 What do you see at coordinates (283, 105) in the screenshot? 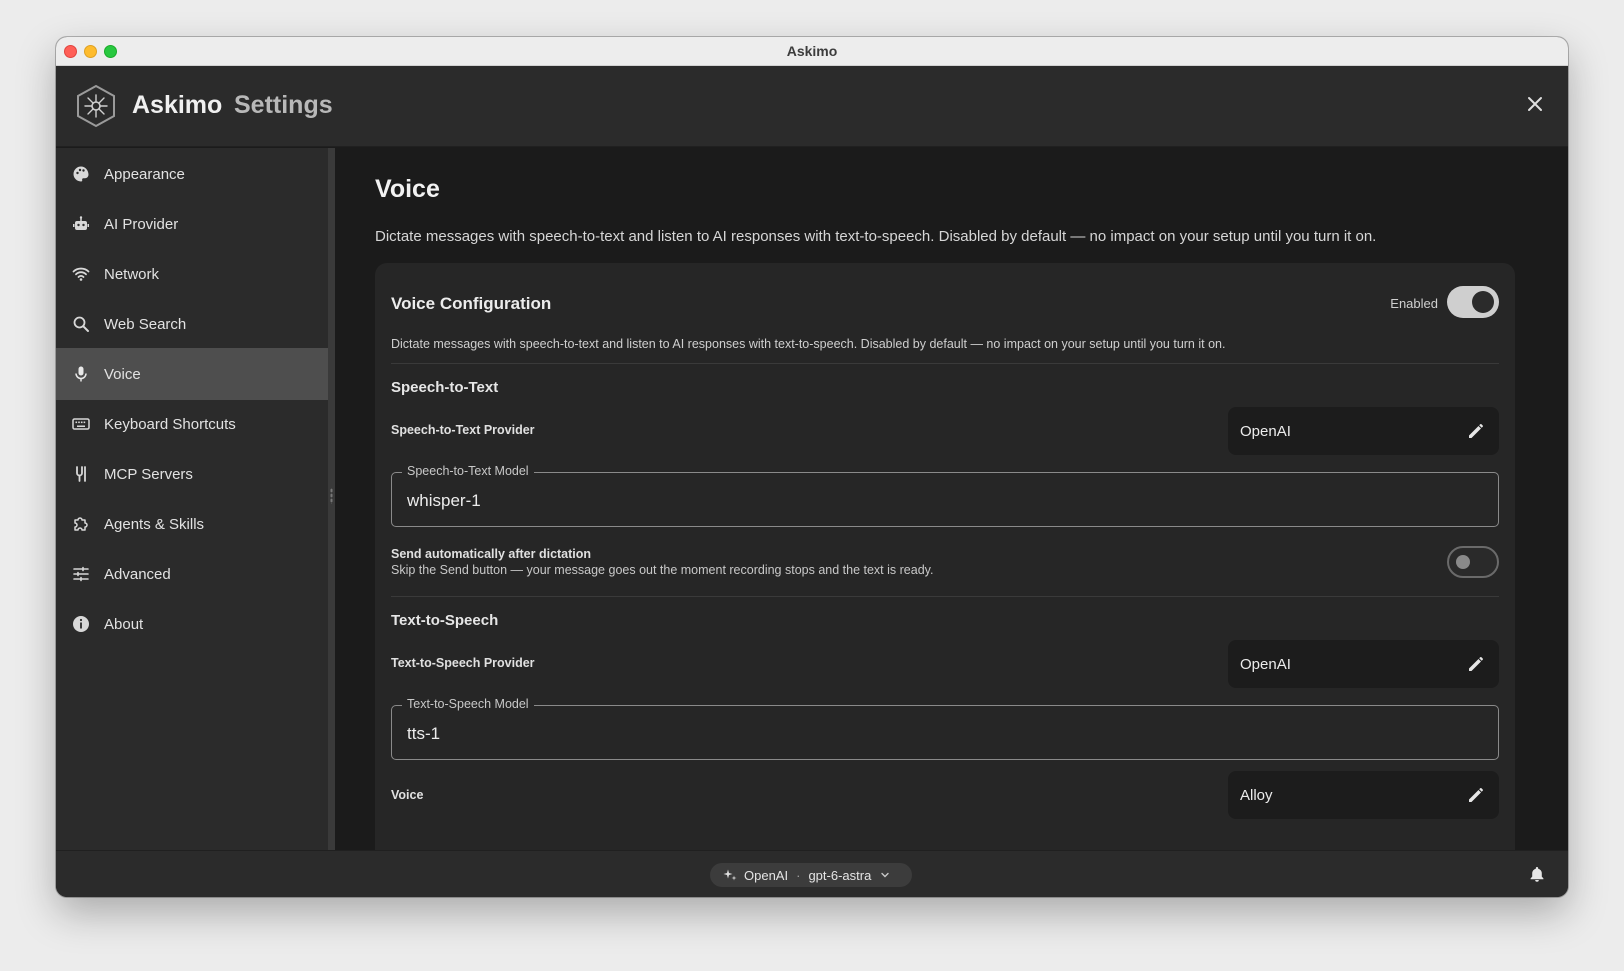
I see `settings-title: Settings` at bounding box center [283, 105].